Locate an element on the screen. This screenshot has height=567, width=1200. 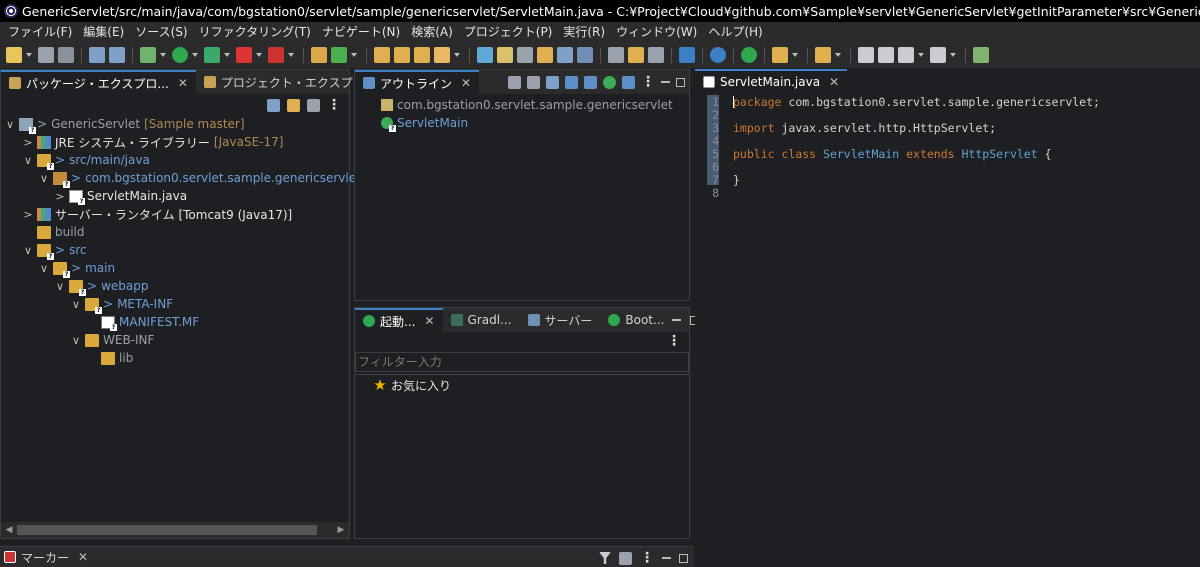
save-icon is located at coordinates (46, 55).